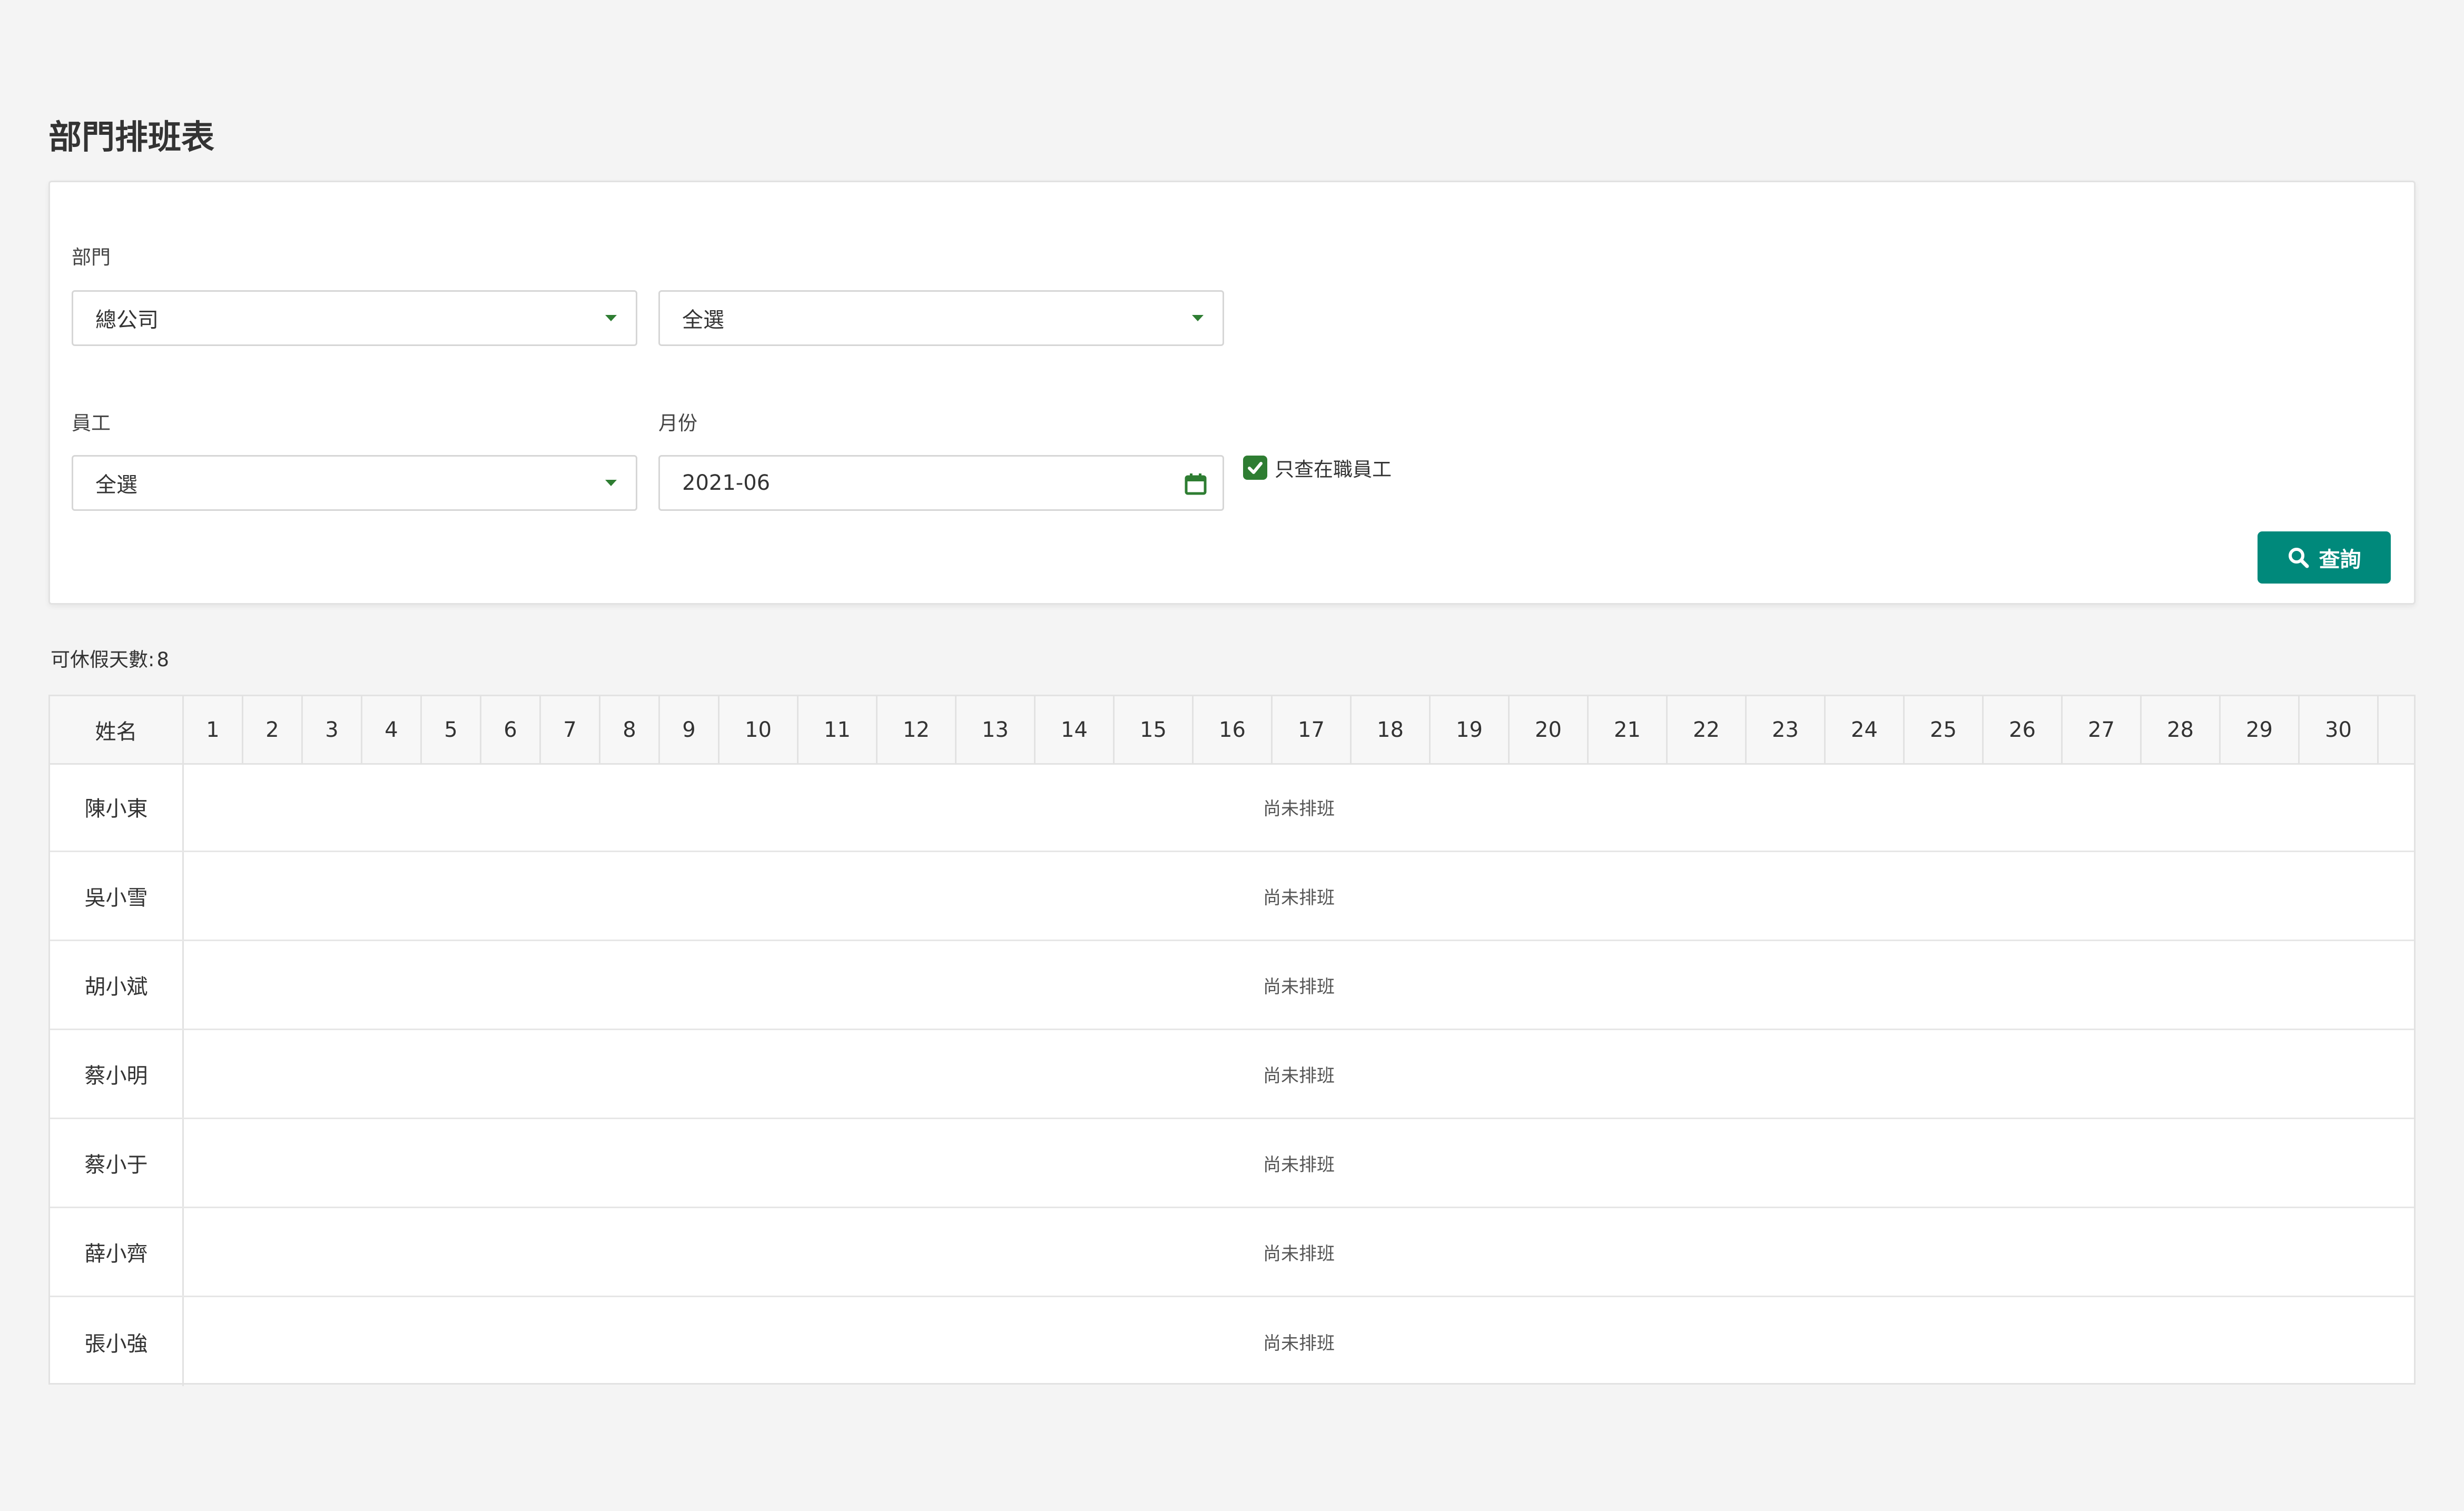 The height and width of the screenshot is (1511, 2464). What do you see at coordinates (1391, 729) in the screenshot?
I see `day-column-header: 18` at bounding box center [1391, 729].